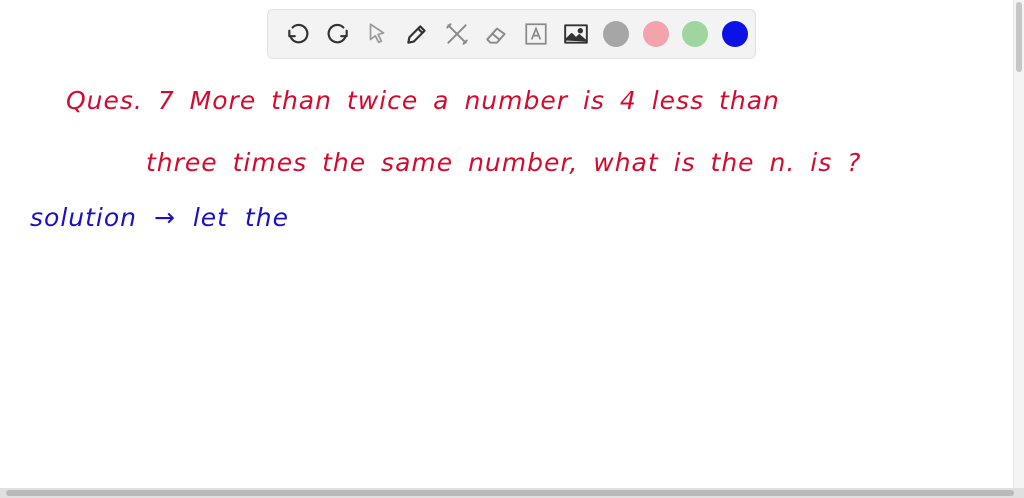  I want to click on select-button, so click(378, 34).